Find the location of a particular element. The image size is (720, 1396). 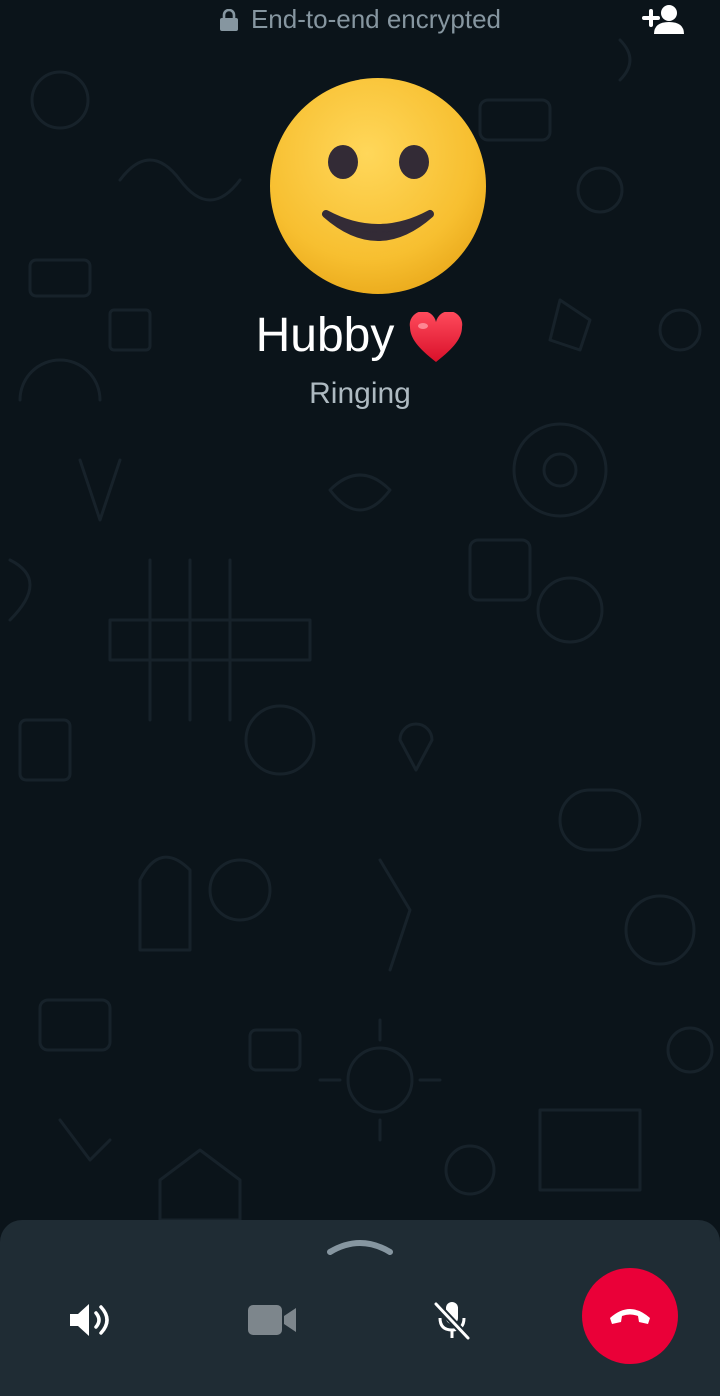

end-call-icon is located at coordinates (630, 1316).